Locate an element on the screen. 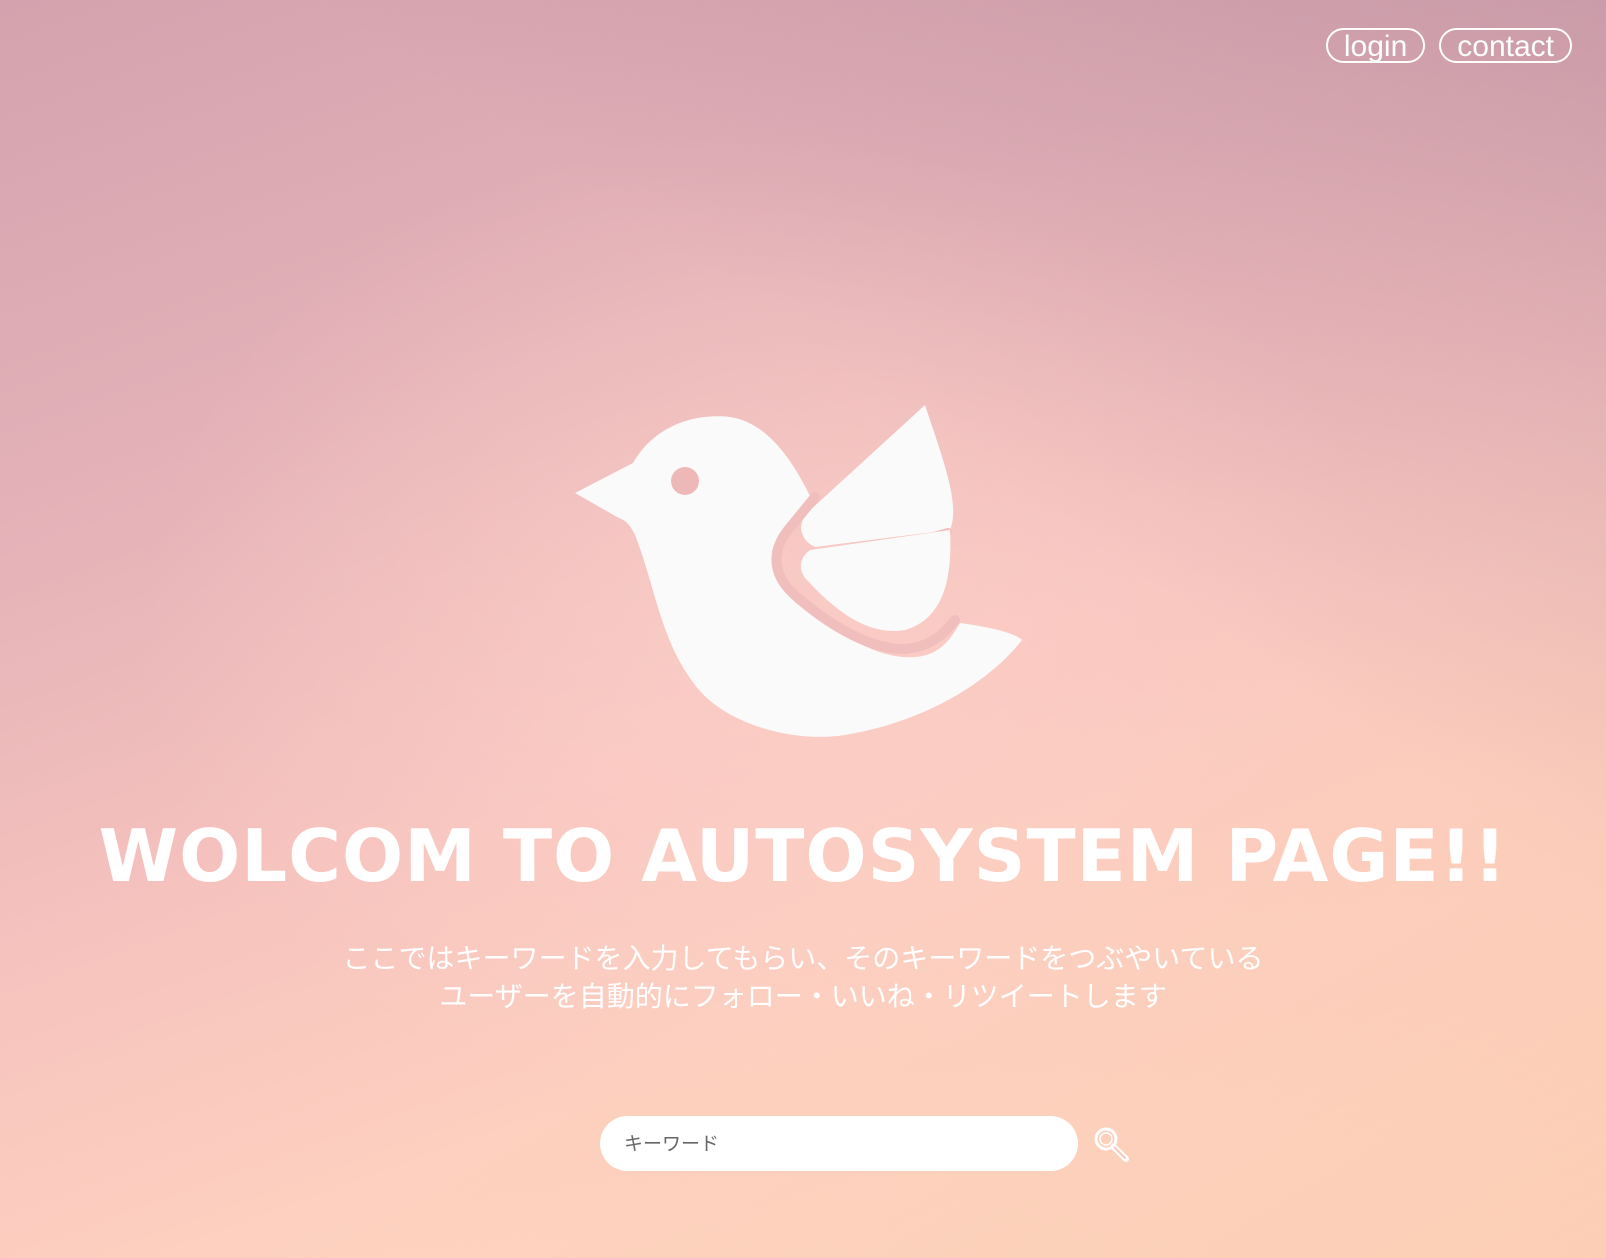 The image size is (1606, 1258). contact-button: contact is located at coordinates (1505, 45).